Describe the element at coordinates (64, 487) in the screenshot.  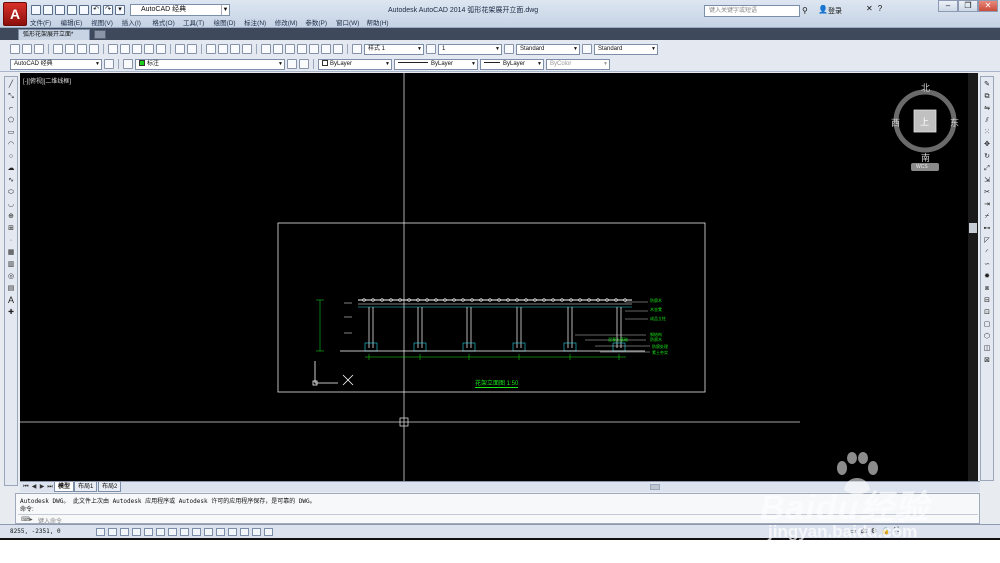
I see `tab-model: 模型` at that location.